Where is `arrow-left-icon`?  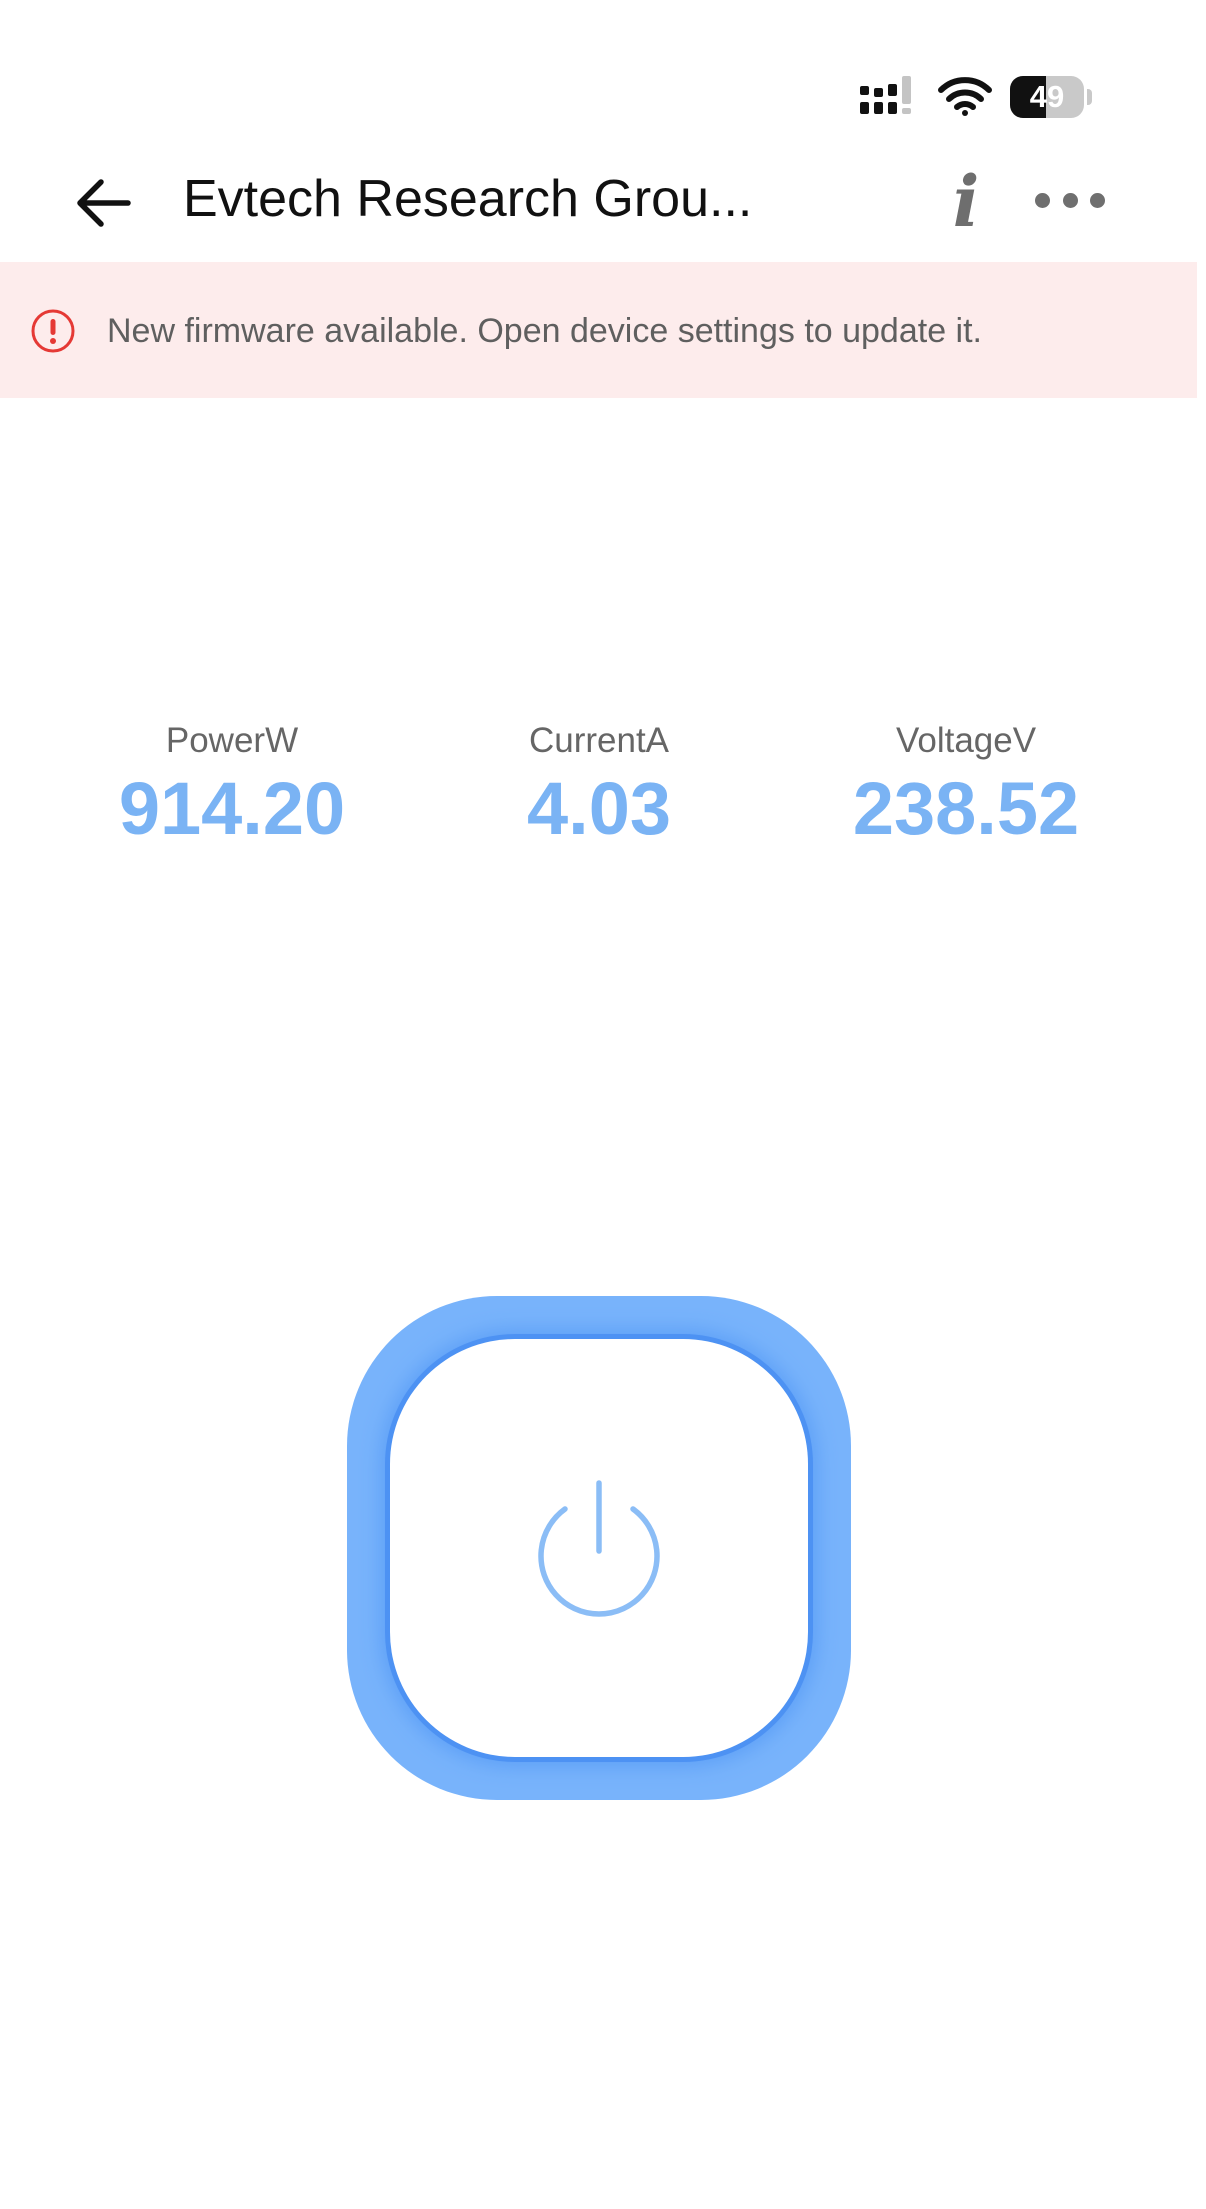
arrow-left-icon is located at coordinates (104, 203).